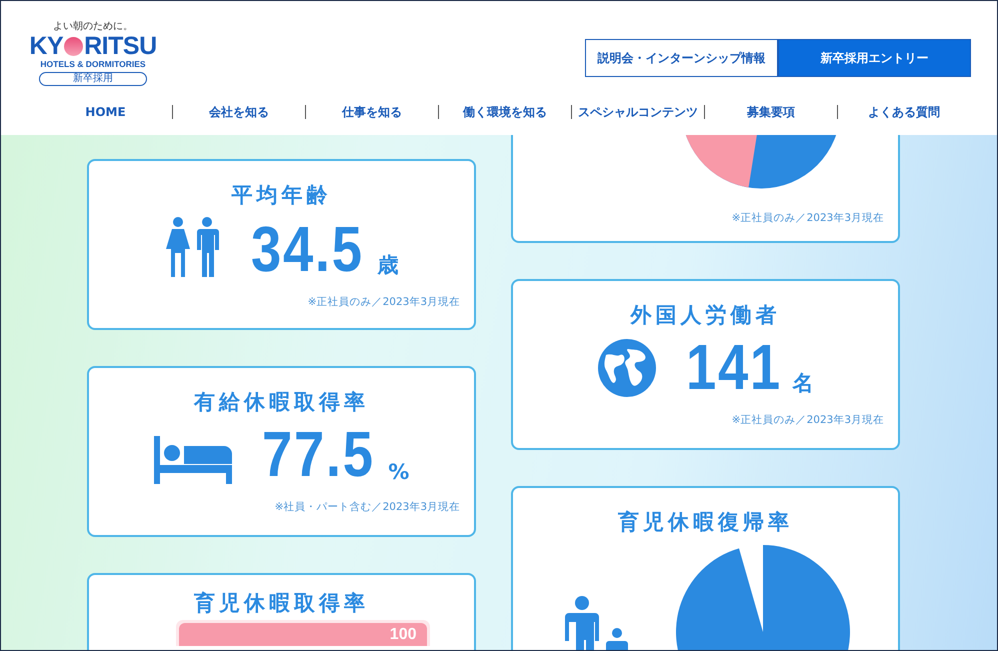 Image resolution: width=998 pixels, height=651 pixels. I want to click on nav-link: 働く環境を知る, so click(505, 112).